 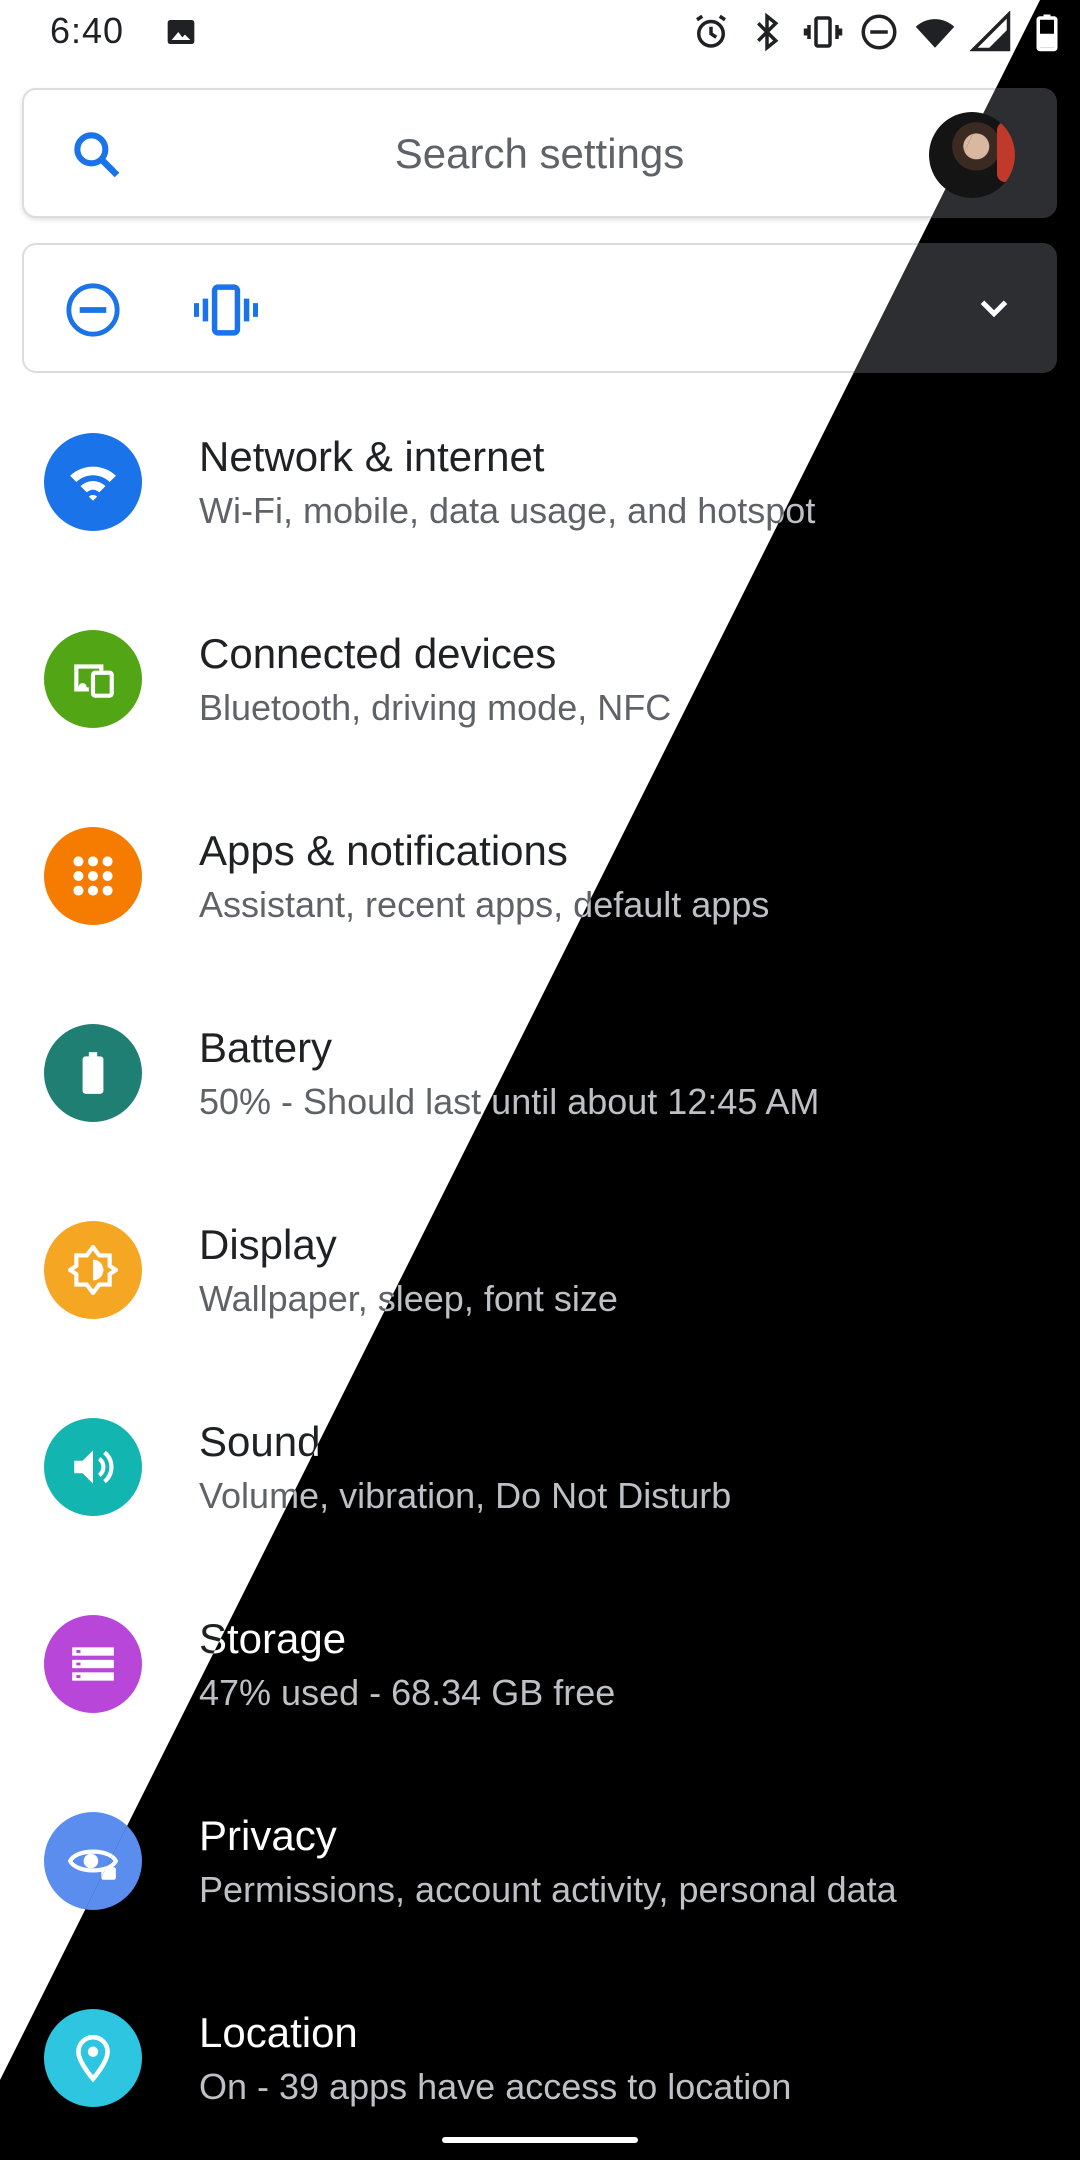 What do you see at coordinates (268, 1244) in the screenshot?
I see `settings-item-title: Display` at bounding box center [268, 1244].